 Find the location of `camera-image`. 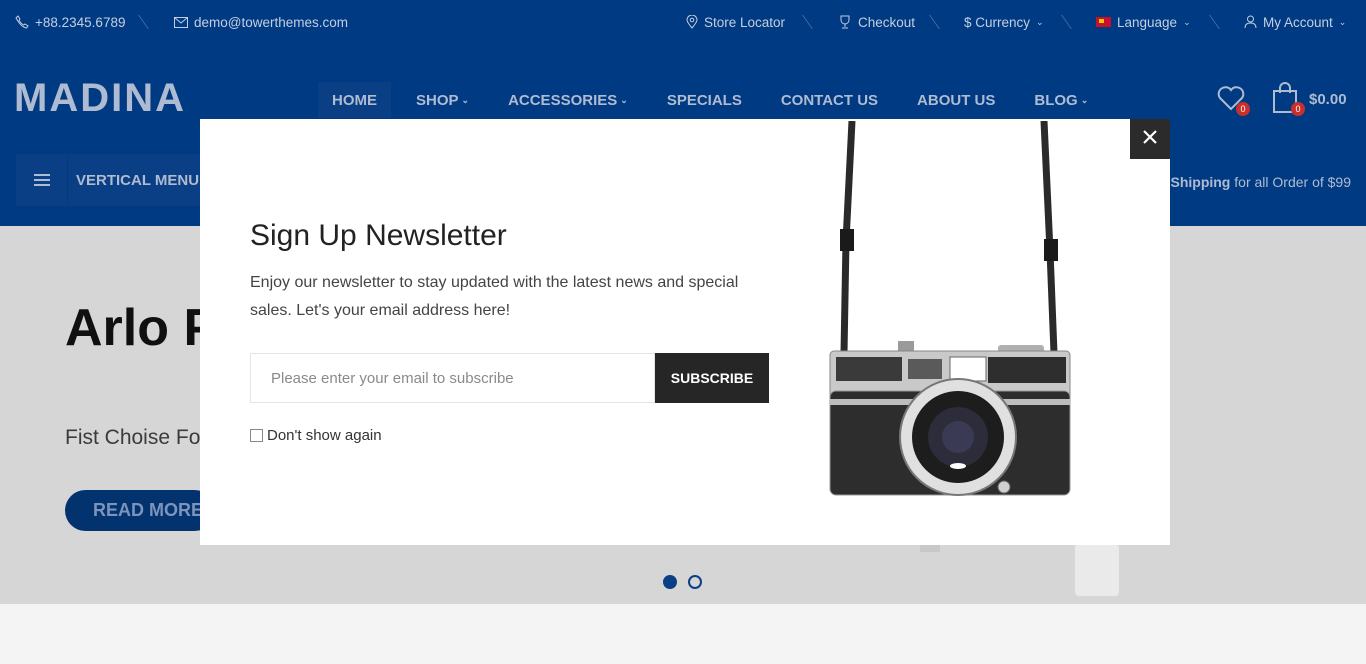

camera-image is located at coordinates (955, 310).